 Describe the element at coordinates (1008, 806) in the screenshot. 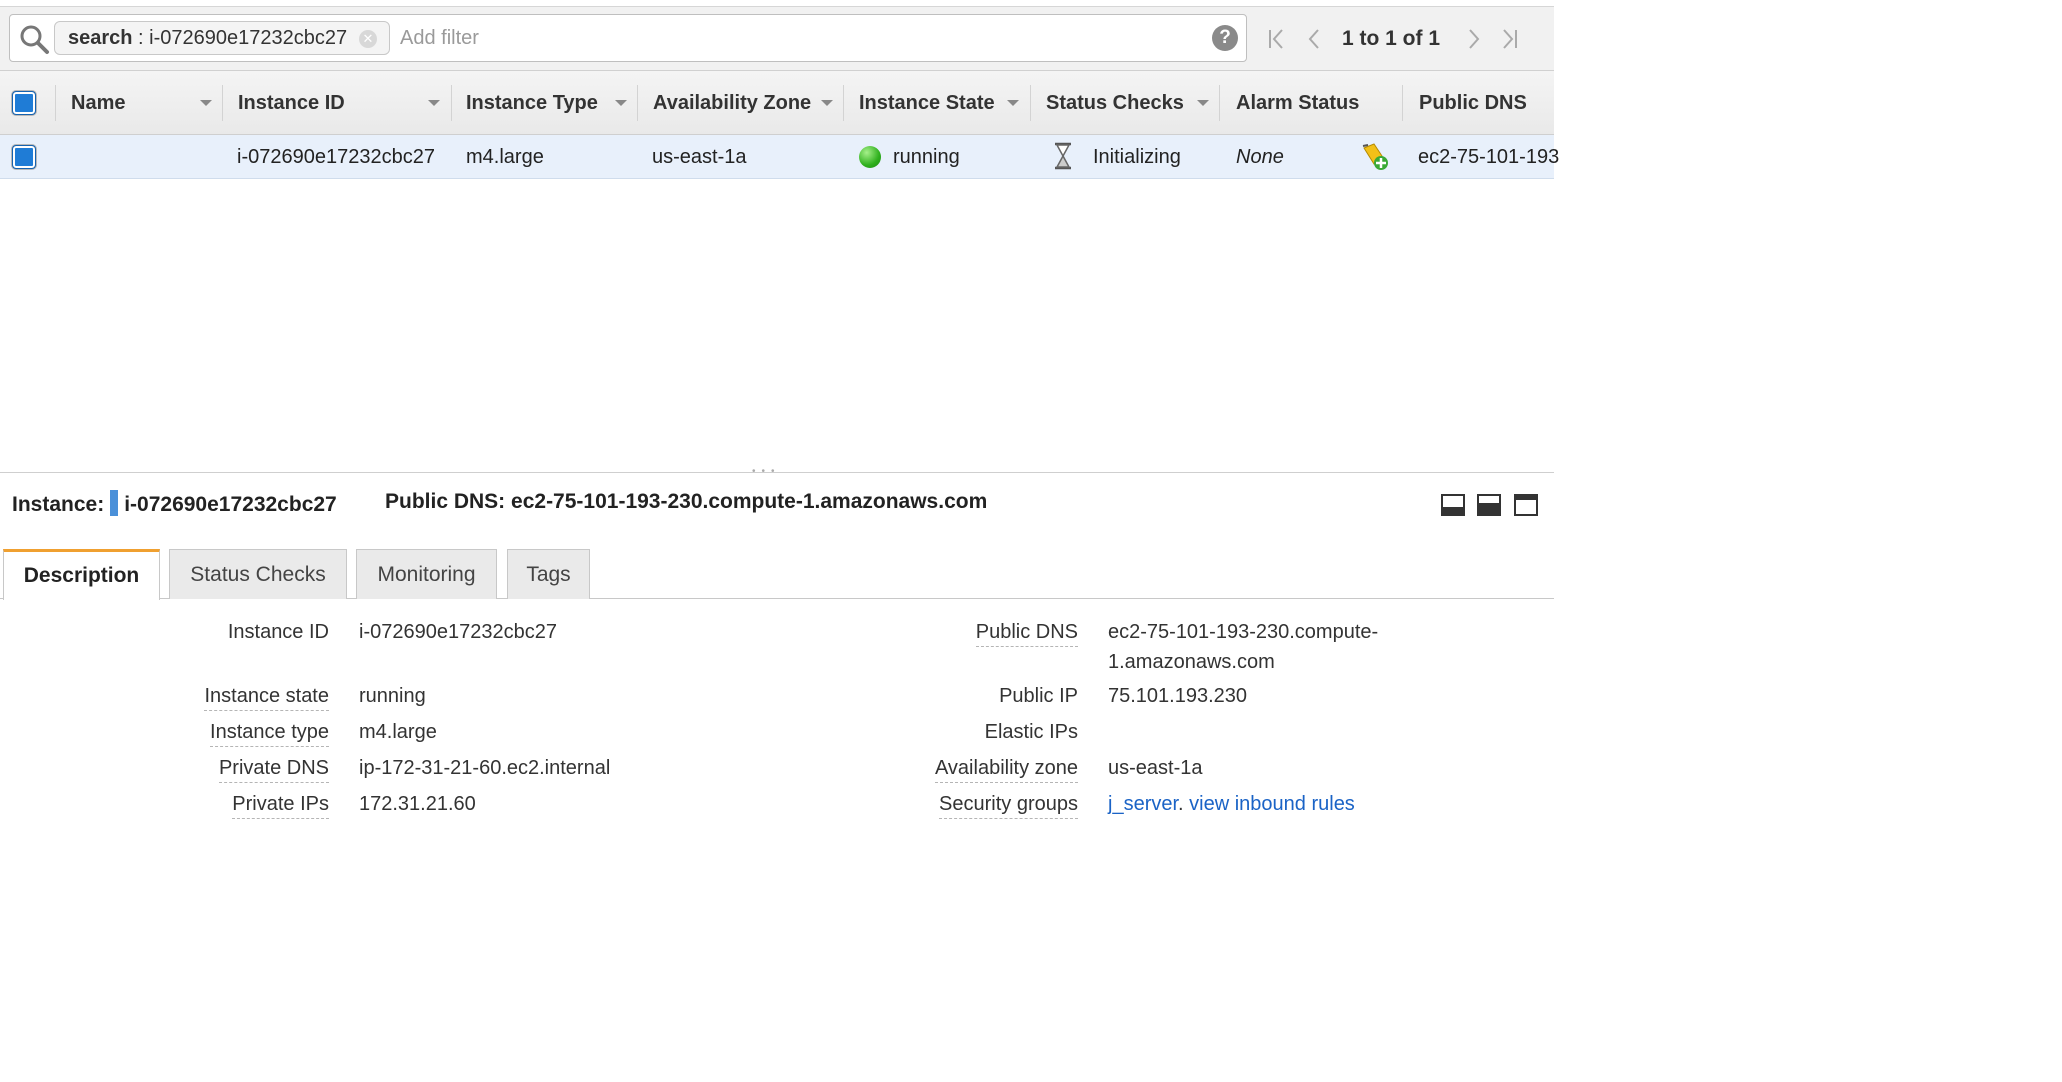

I see `field-label-security-groups: Security groups` at that location.